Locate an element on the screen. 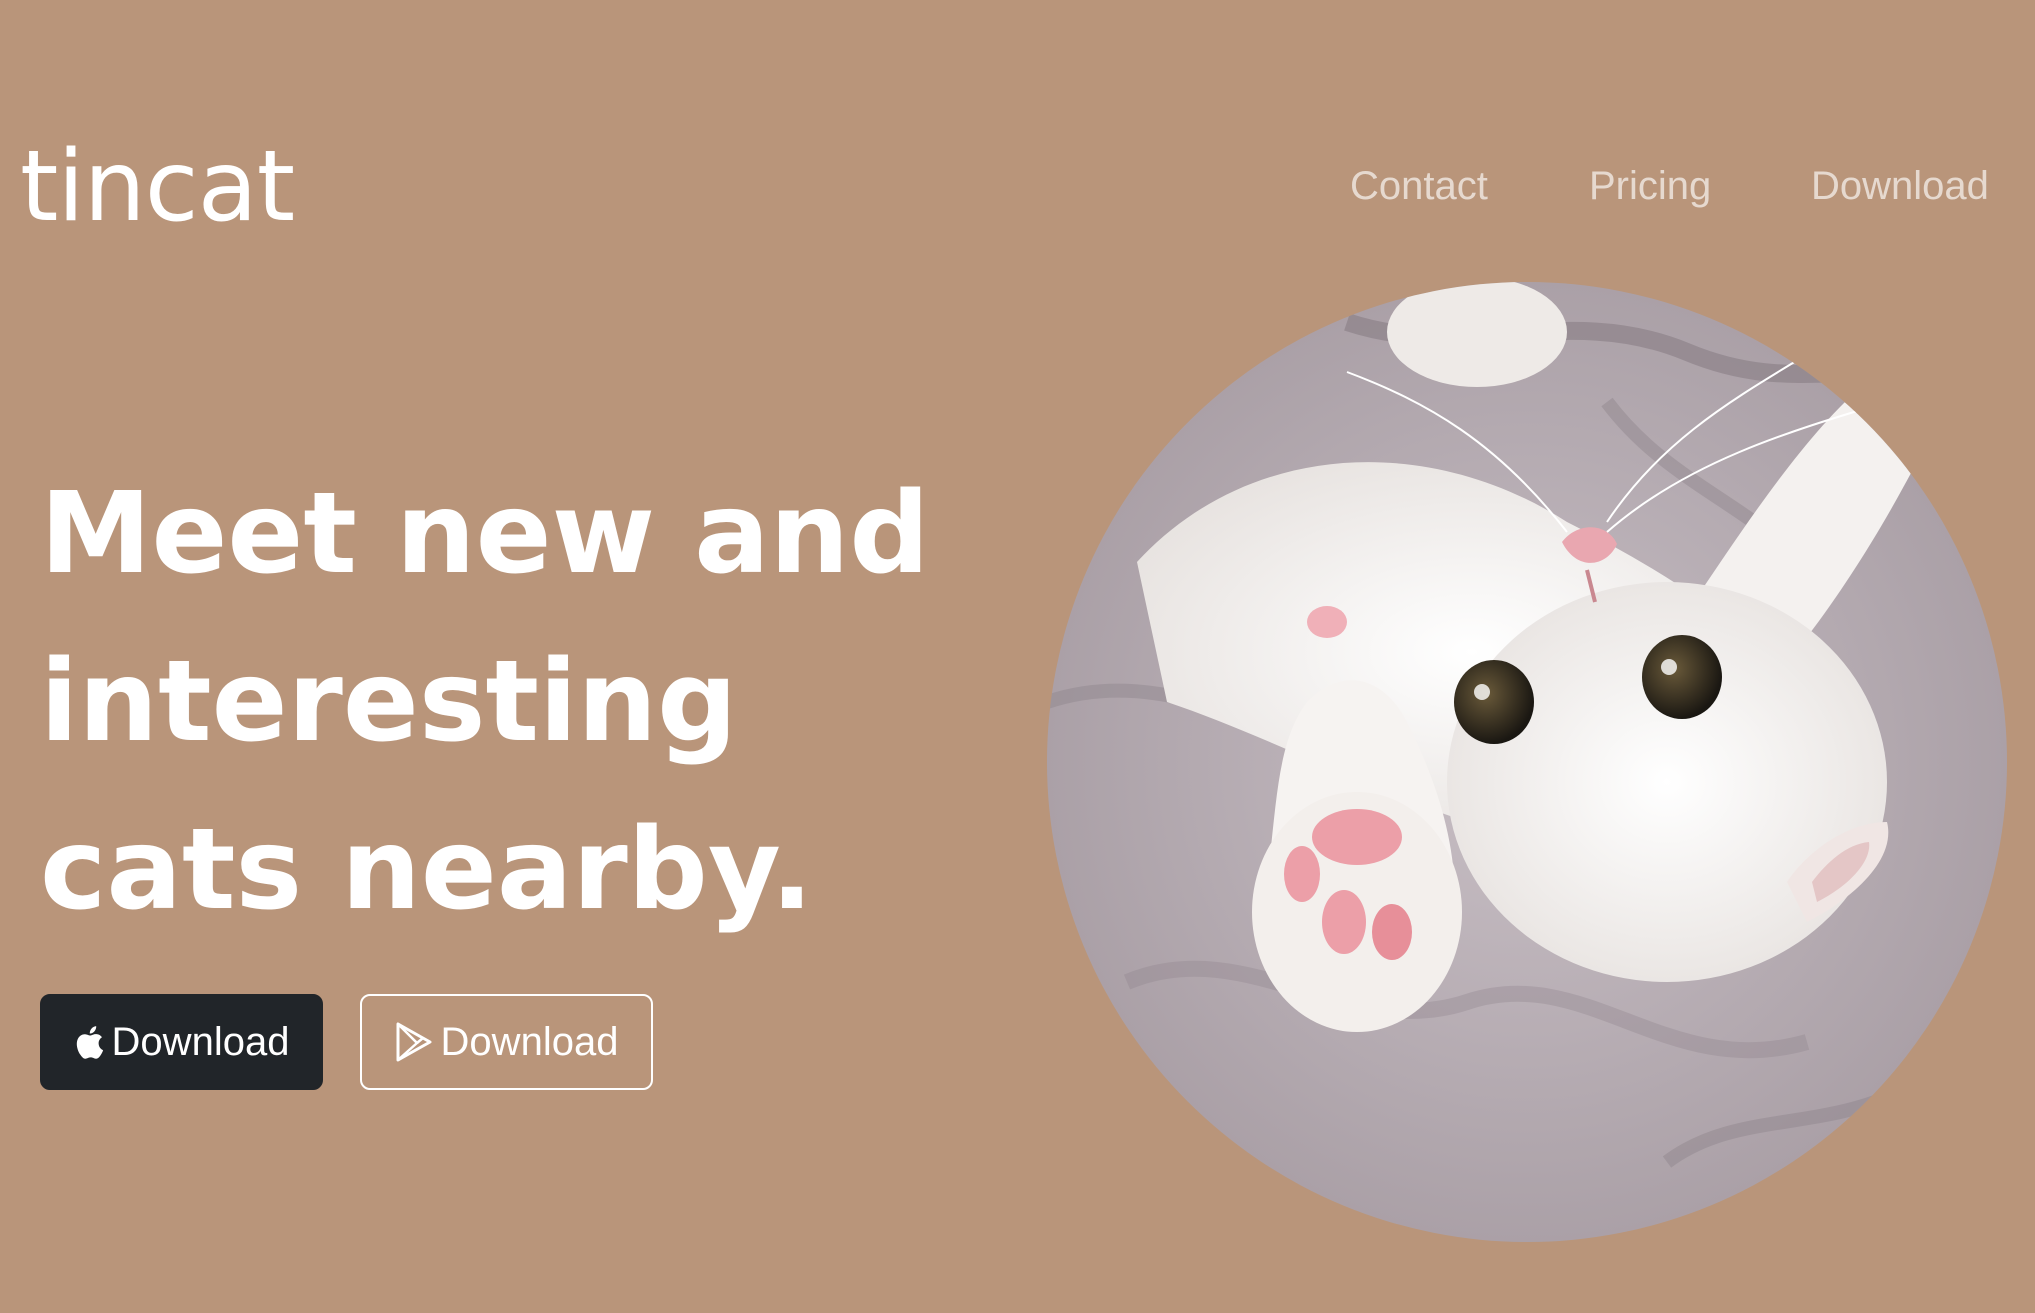  google-play-download-button: Download is located at coordinates (506, 1042).